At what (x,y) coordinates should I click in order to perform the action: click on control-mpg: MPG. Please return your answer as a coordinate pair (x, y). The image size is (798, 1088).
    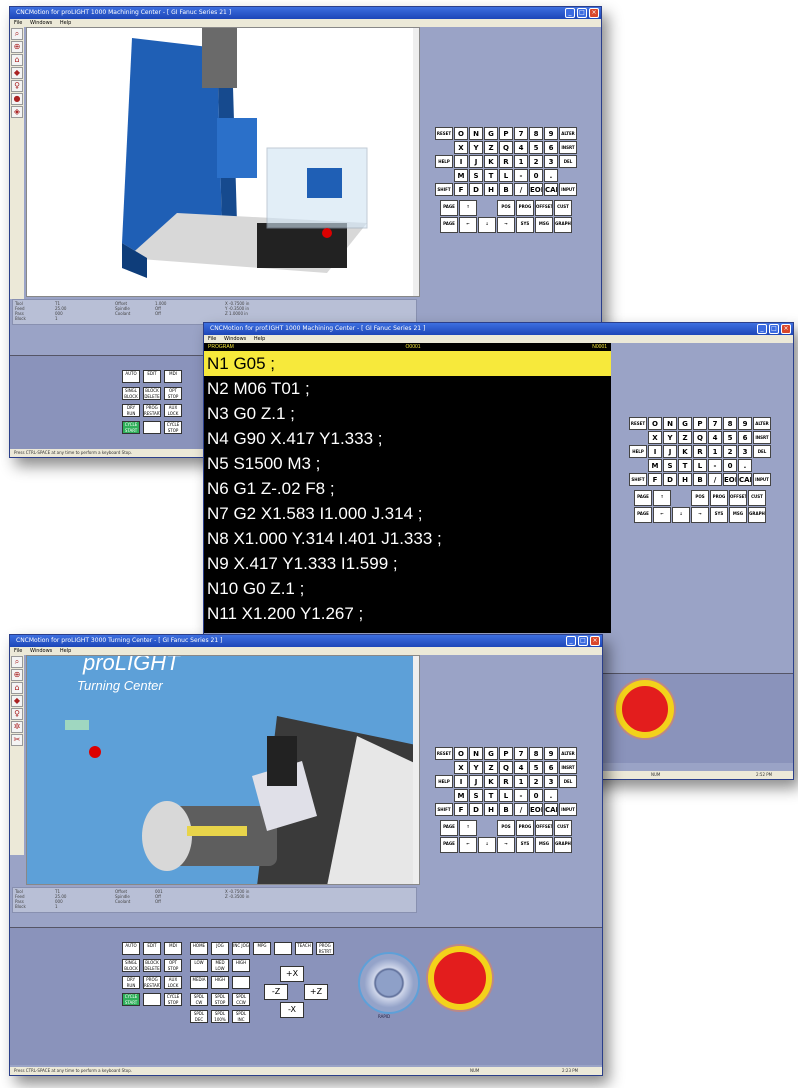
    Looking at the image, I should click on (262, 948).